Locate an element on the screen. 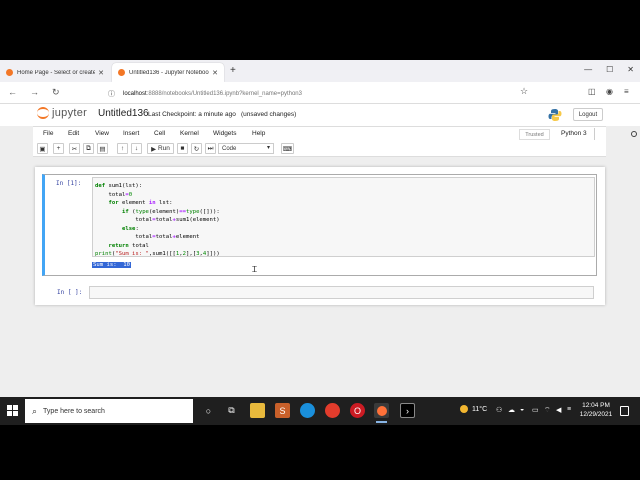 The image size is (640, 480). menu-help: Help is located at coordinates (258, 133).